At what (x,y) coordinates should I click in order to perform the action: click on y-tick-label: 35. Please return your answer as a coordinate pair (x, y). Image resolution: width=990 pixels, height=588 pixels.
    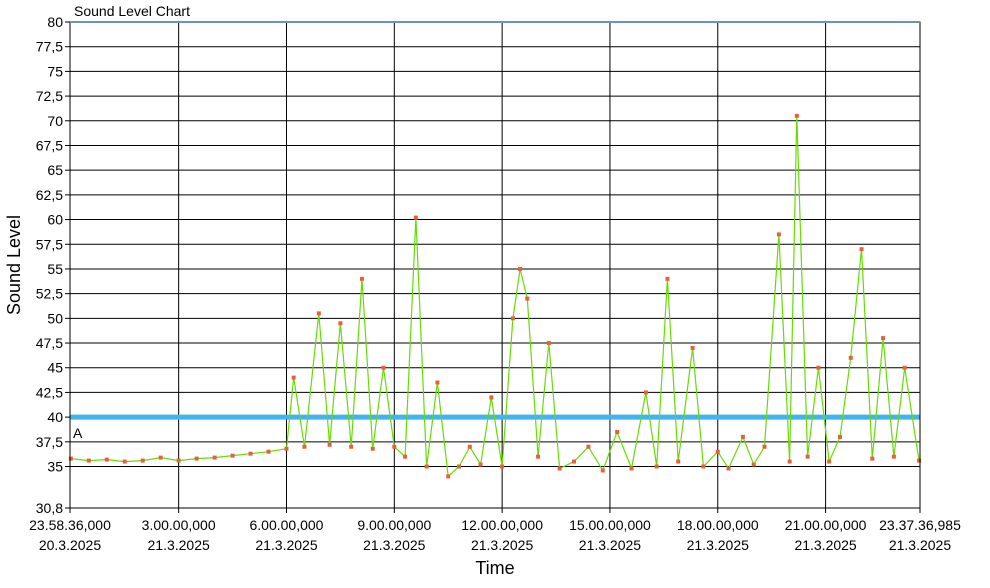
    Looking at the image, I should click on (55, 467).